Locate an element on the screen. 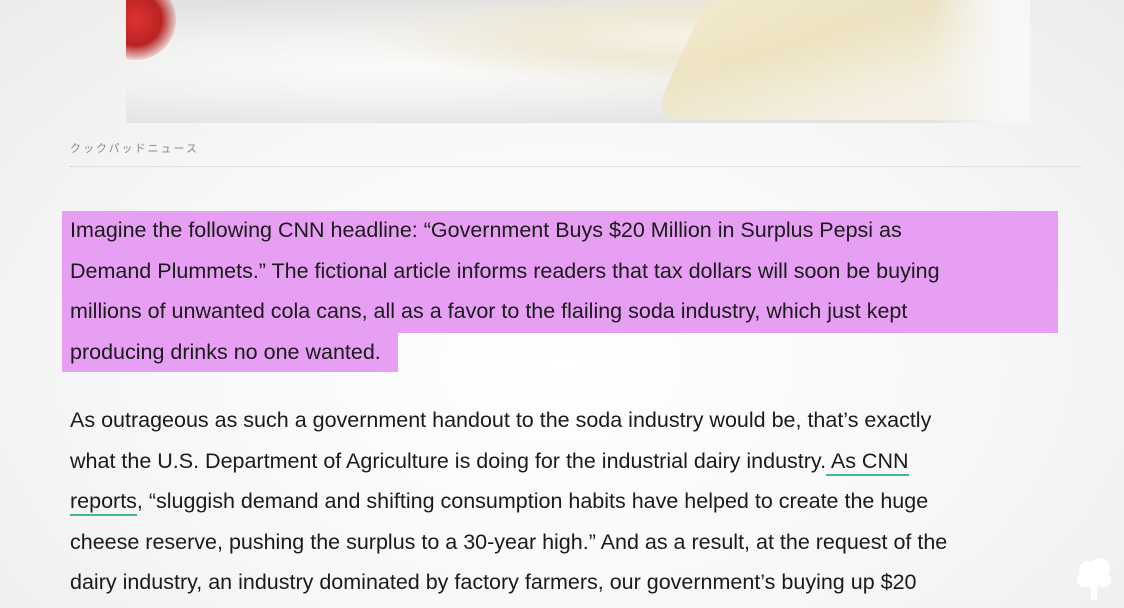 The height and width of the screenshot is (608, 1124). caption-divider is located at coordinates (576, 166).